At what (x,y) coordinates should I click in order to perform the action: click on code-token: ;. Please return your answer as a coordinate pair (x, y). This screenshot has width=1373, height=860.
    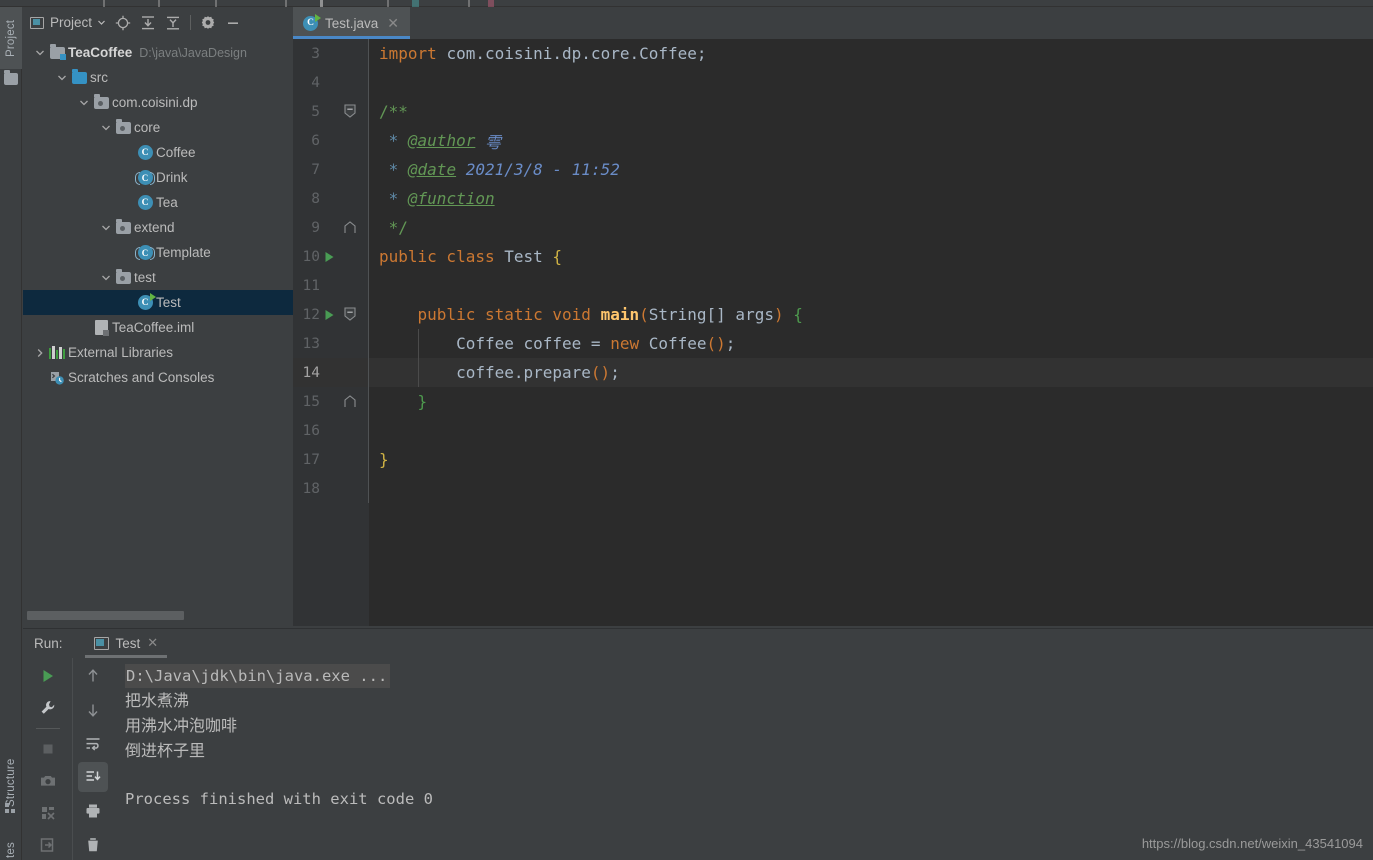
    Looking at the image, I should click on (615, 372).